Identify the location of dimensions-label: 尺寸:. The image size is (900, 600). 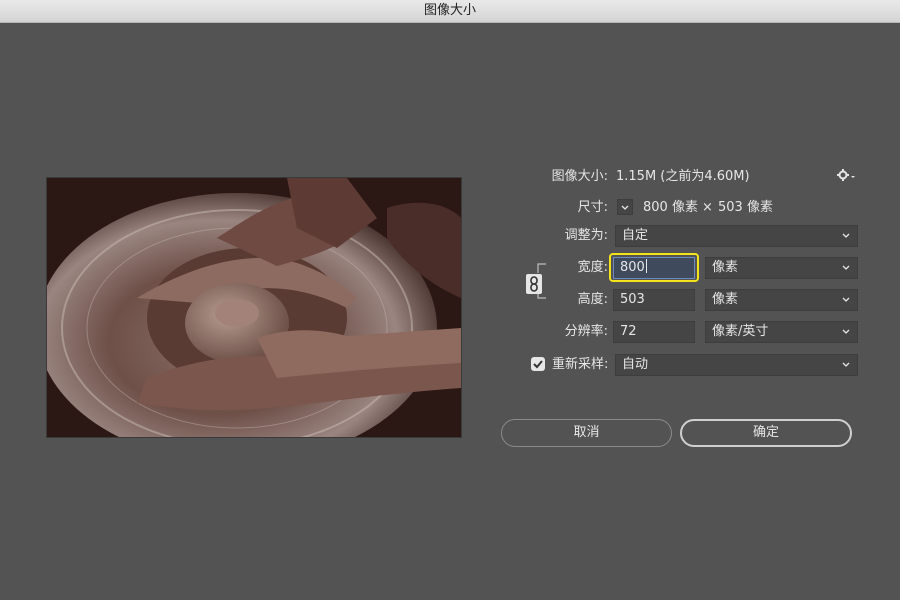
(592, 207).